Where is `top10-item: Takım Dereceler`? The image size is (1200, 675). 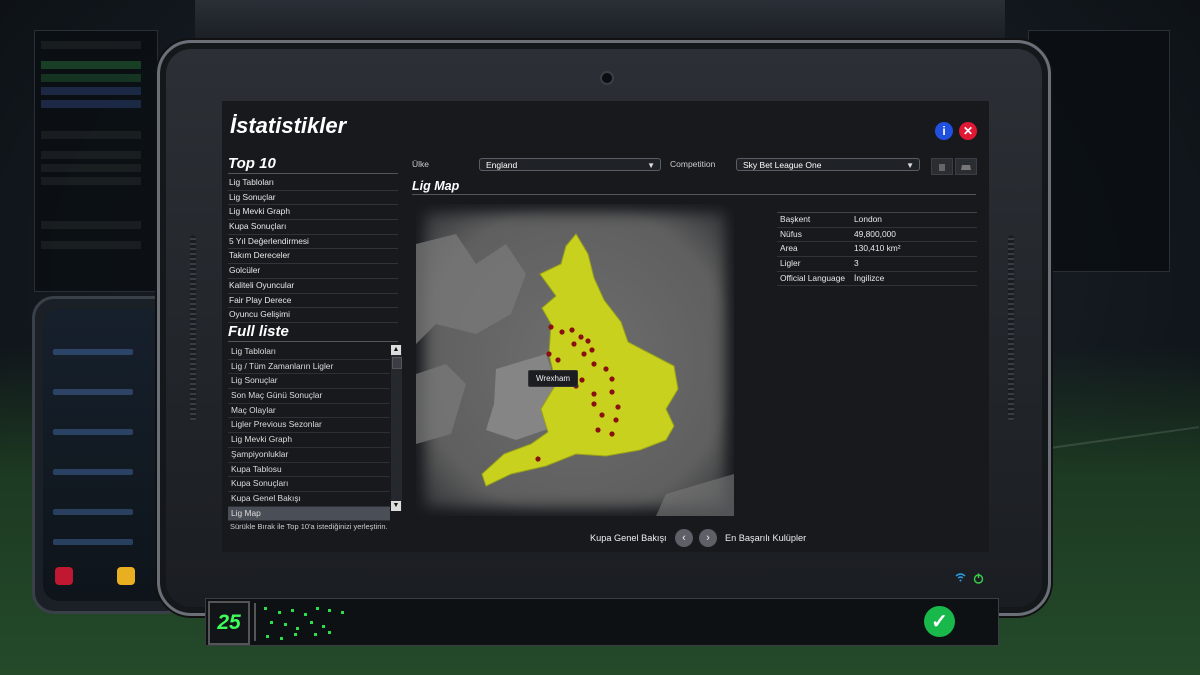 top10-item: Takım Dereceler is located at coordinates (313, 257).